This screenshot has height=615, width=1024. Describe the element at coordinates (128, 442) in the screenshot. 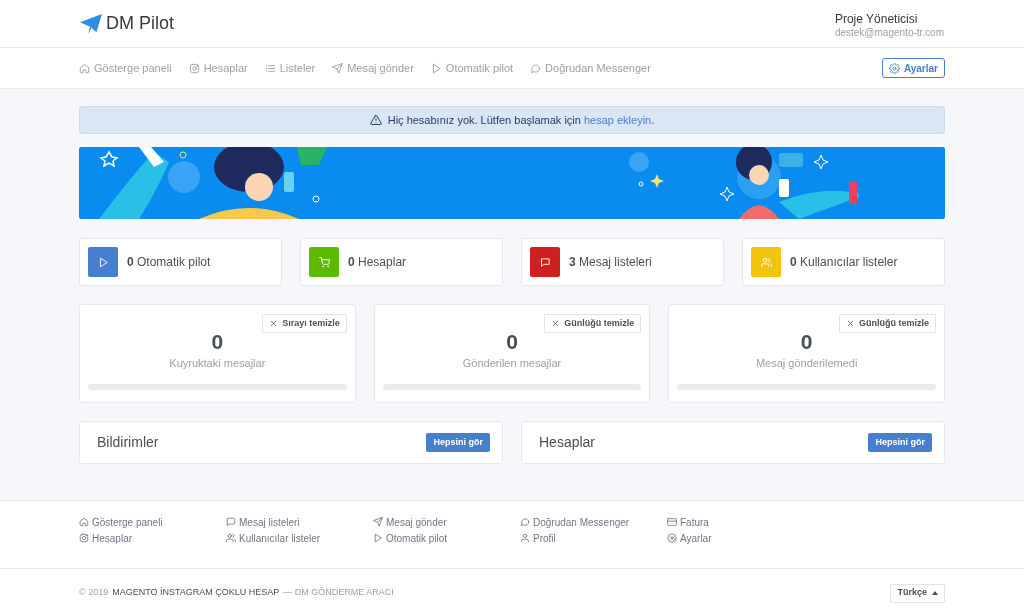

I see `panel-title: Bildirimler` at that location.